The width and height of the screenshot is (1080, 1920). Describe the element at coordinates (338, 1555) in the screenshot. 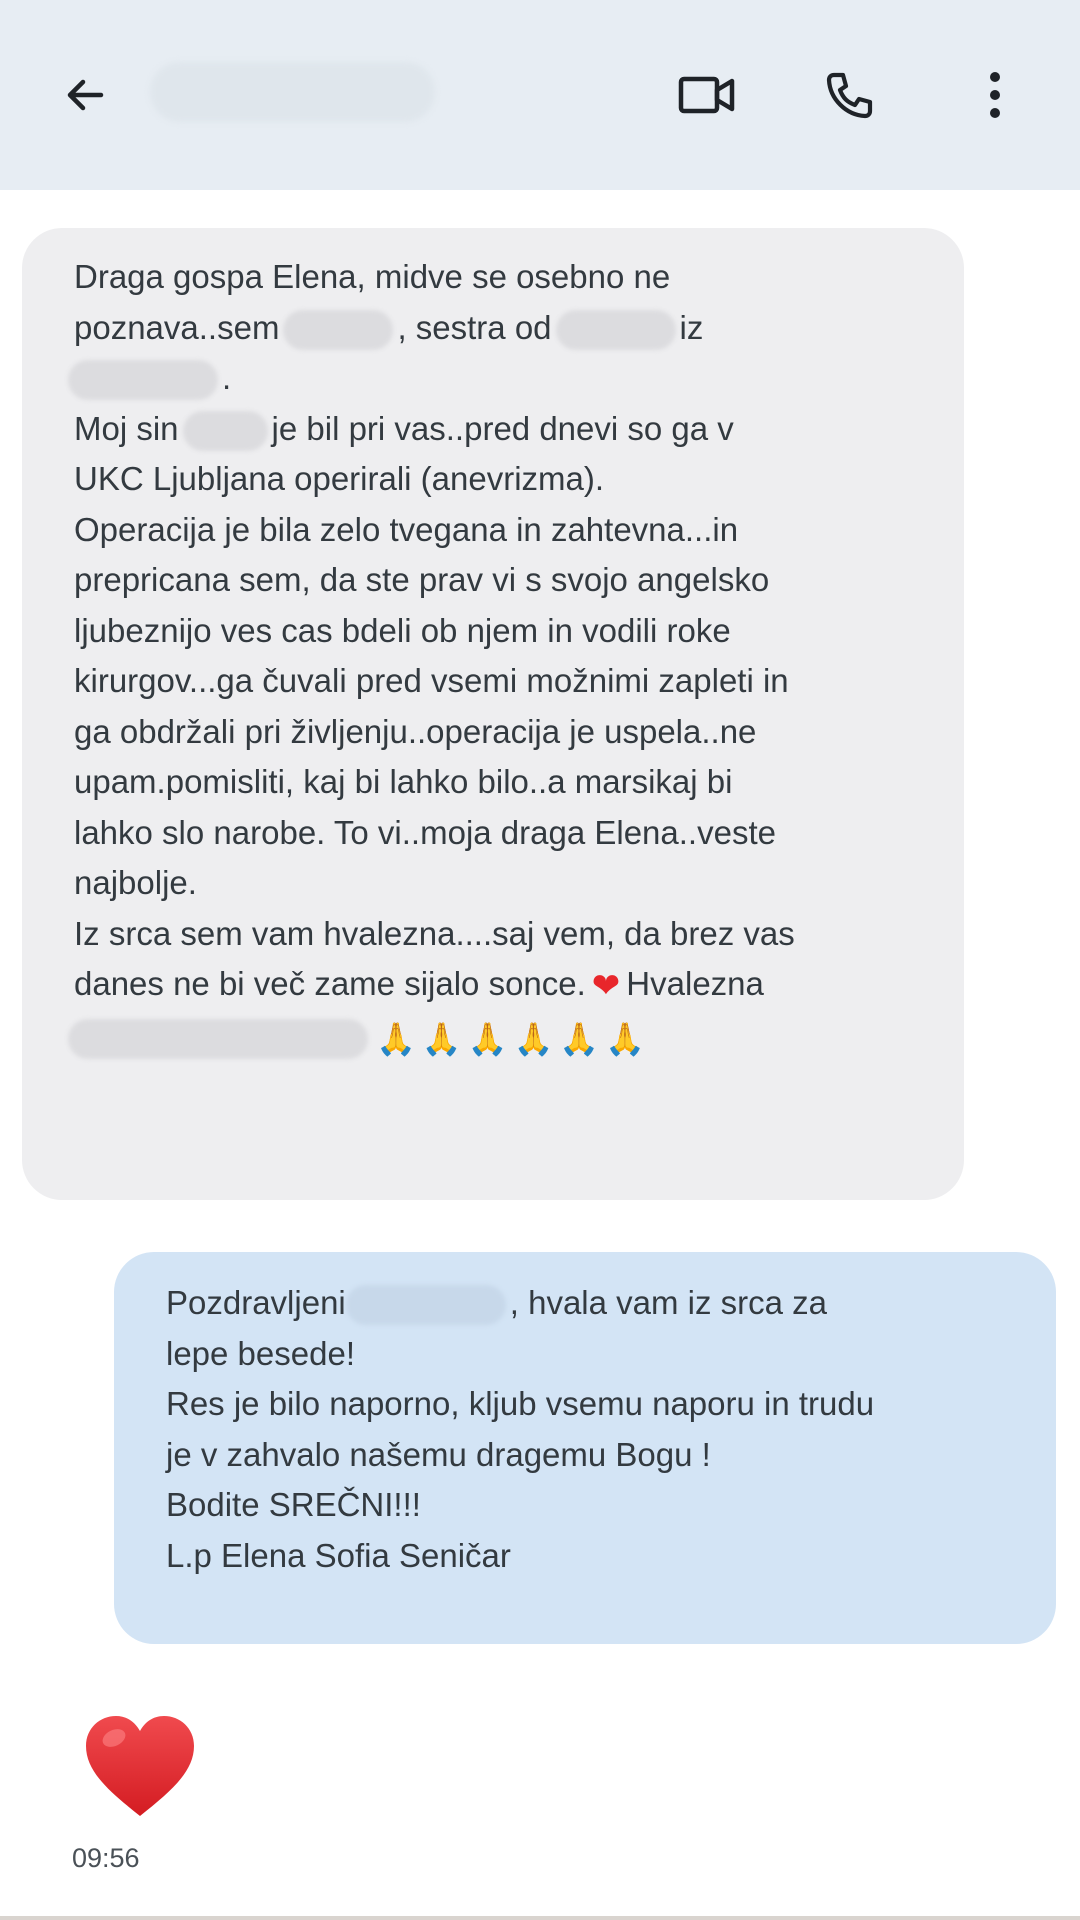

I see `message-line: L.p Elena Sofia Seničar` at that location.